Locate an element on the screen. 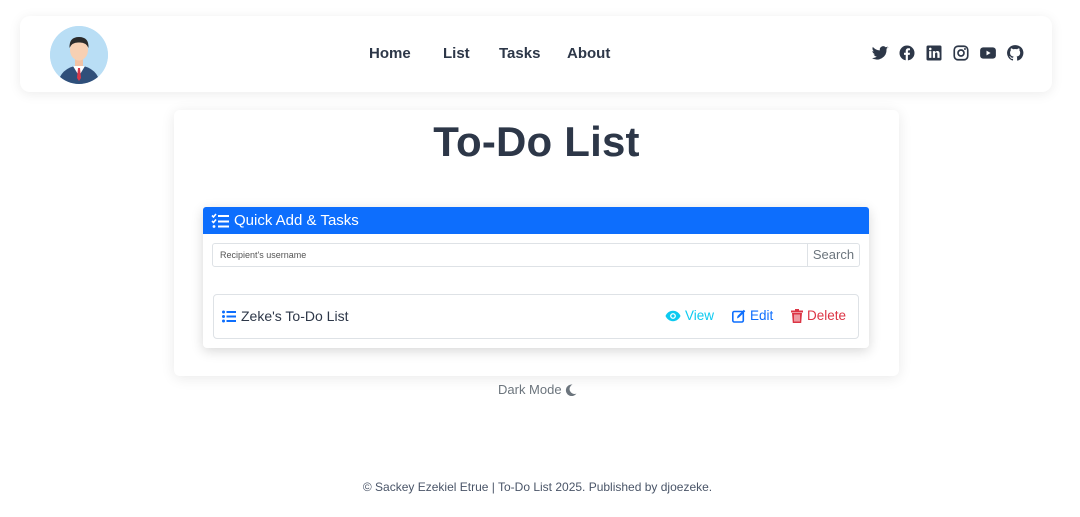 The image size is (1080, 517). eye-icon is located at coordinates (673, 315).